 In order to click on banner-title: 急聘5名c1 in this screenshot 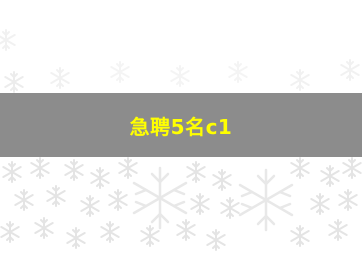, I will do `click(181, 126)`.